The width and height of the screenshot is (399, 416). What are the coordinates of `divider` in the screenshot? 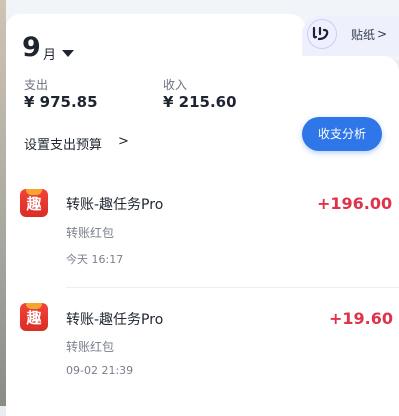 It's located at (232, 287).